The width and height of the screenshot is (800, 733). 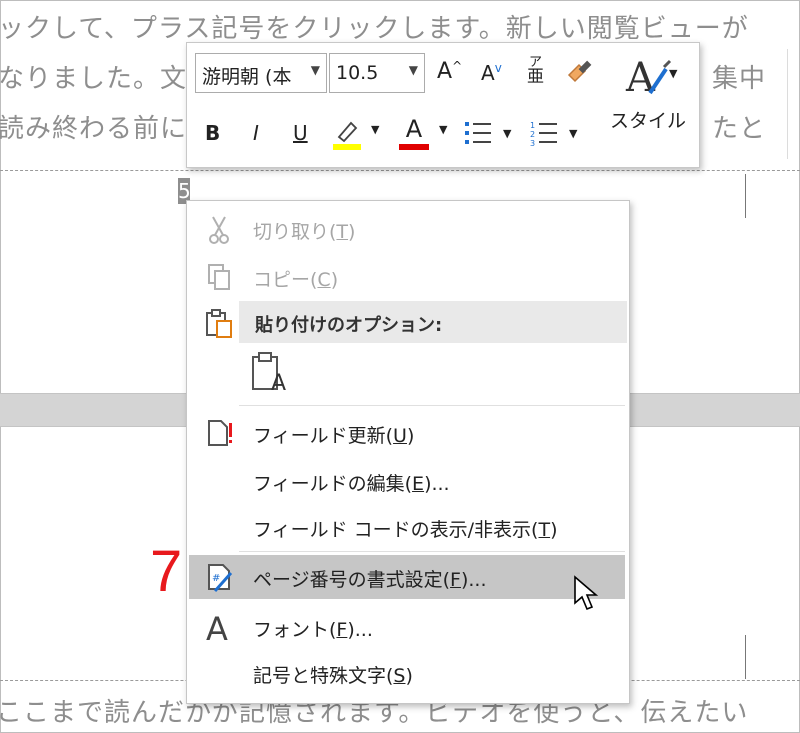 I want to click on doc-line-3: 読み終わる前に, so click(x=94, y=129).